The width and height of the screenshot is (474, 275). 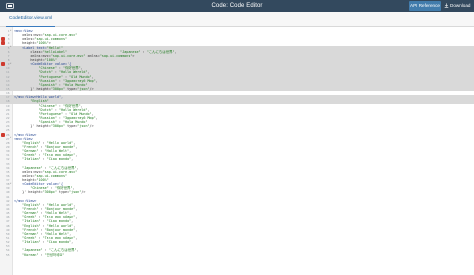 What do you see at coordinates (8, 254) in the screenshot?
I see `line-number: 55` at bounding box center [8, 254].